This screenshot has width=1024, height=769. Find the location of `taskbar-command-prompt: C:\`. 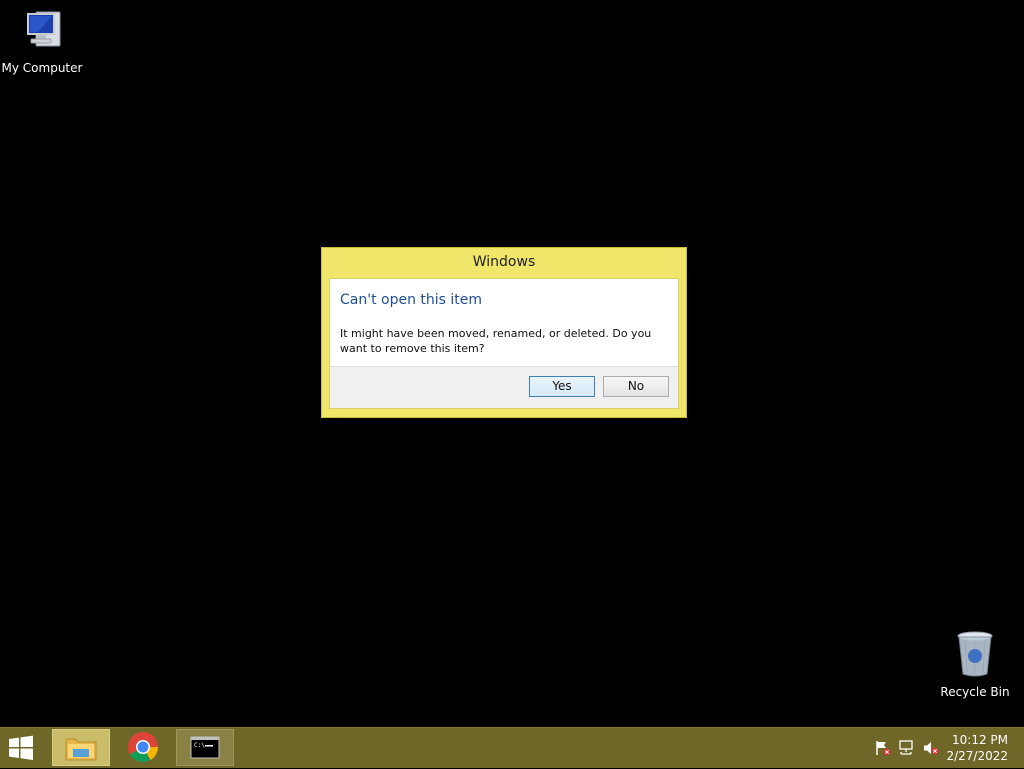

taskbar-command-prompt: C:\ is located at coordinates (205, 747).